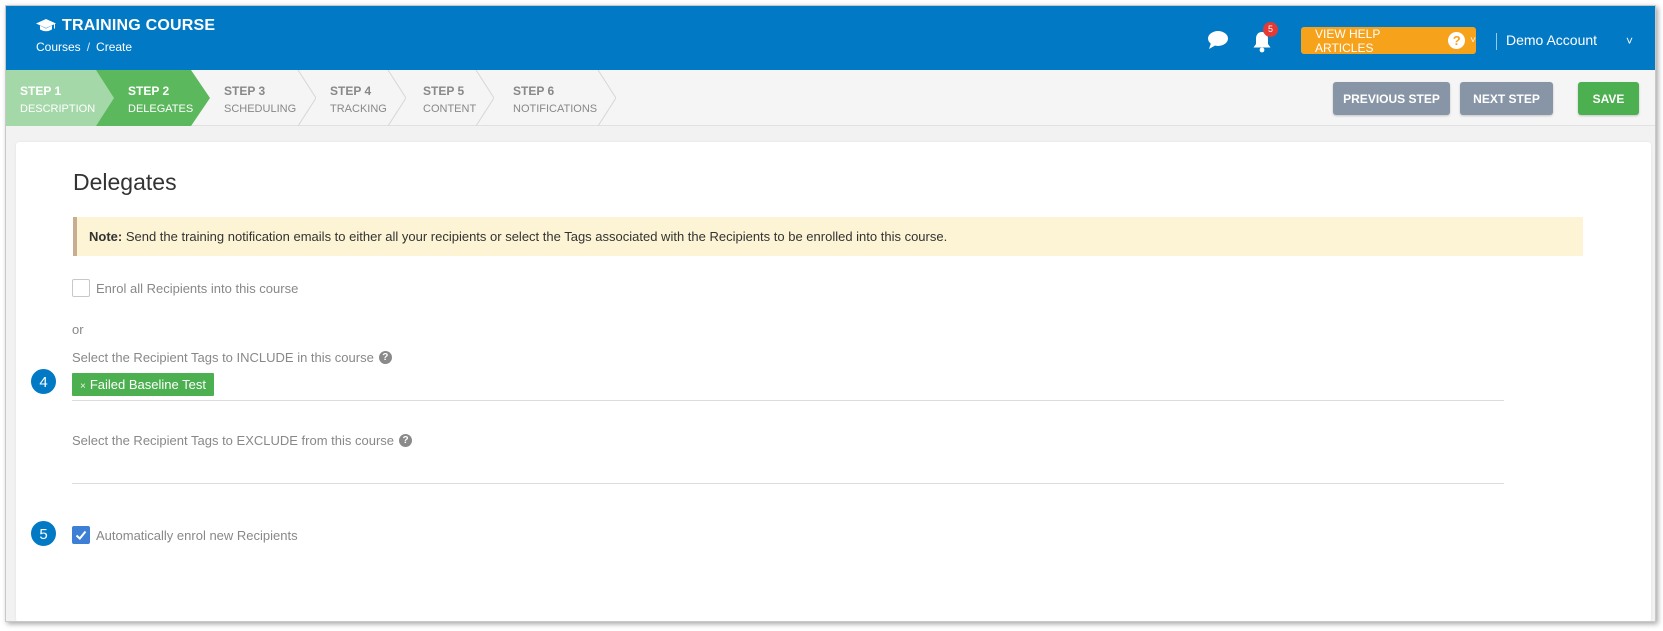 The width and height of the screenshot is (1663, 631). Describe the element at coordinates (1608, 98) in the screenshot. I see `save-button: SAVE` at that location.